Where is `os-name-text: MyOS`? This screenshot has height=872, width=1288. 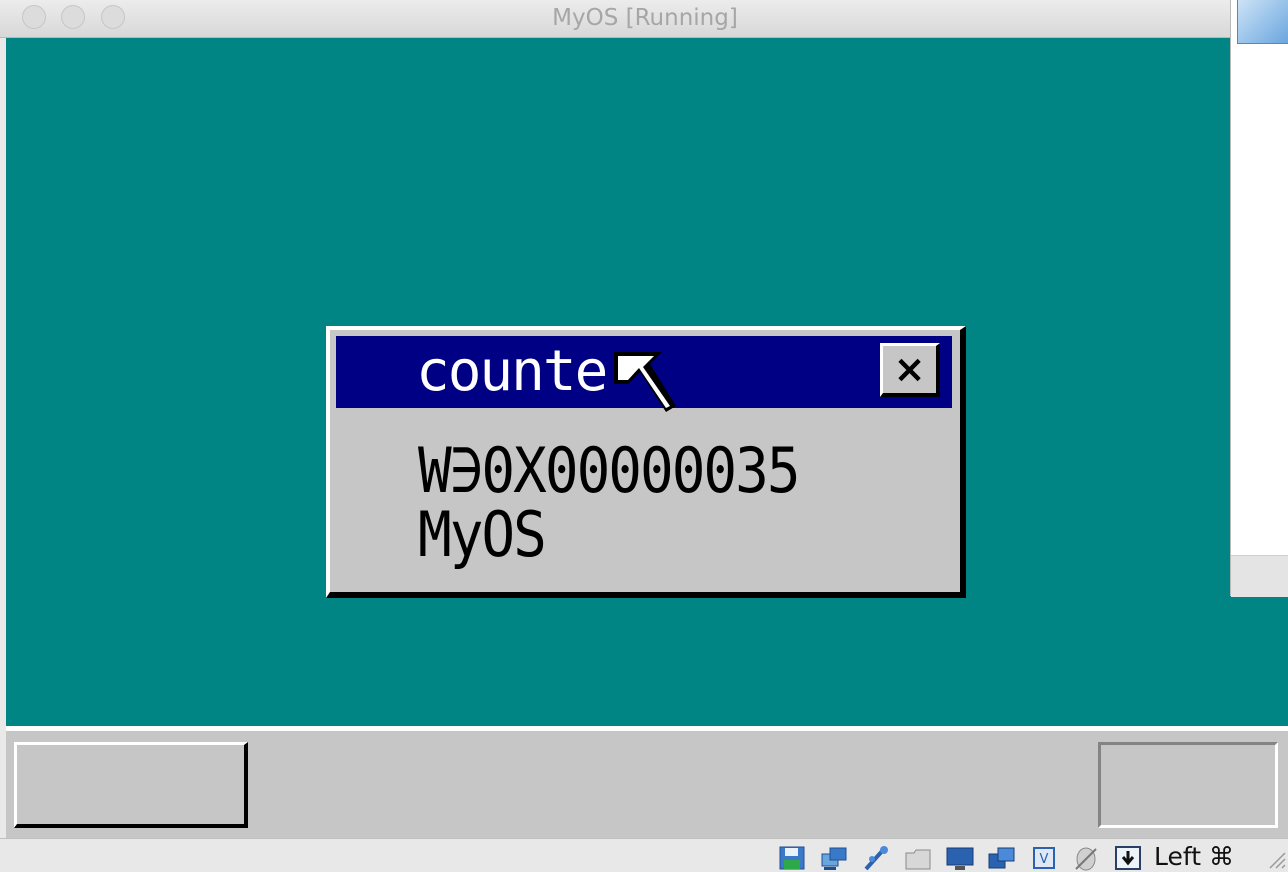 os-name-text: MyOS is located at coordinates (482, 535).